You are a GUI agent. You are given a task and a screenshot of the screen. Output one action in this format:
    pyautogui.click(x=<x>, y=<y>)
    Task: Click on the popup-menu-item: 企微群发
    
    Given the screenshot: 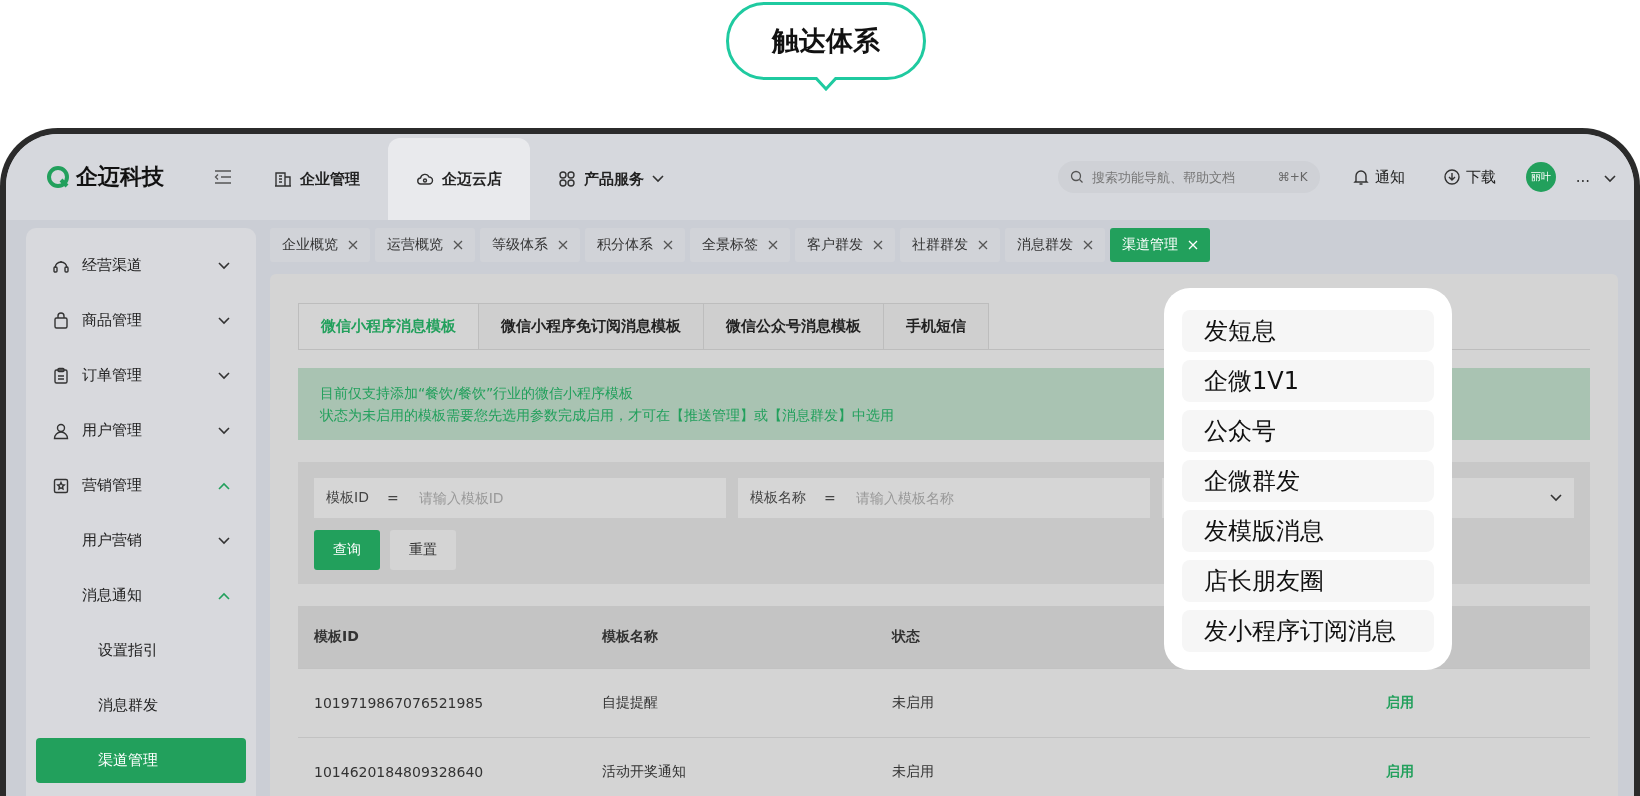 What is the action you would take?
    pyautogui.click(x=1308, y=481)
    